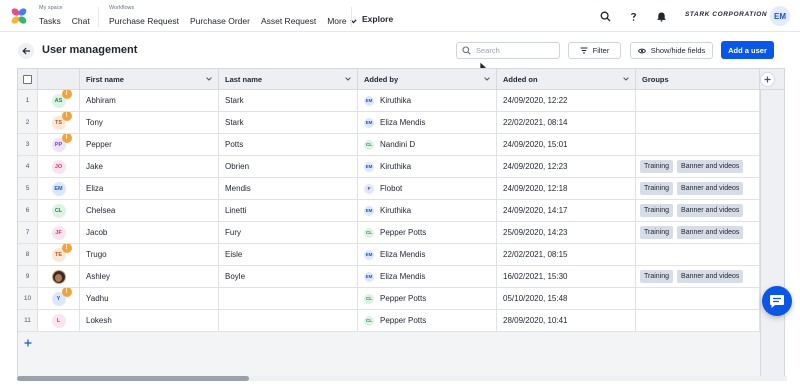  Describe the element at coordinates (671, 50) in the screenshot. I see `show-hide-fields-button: Show/hide fields` at that location.